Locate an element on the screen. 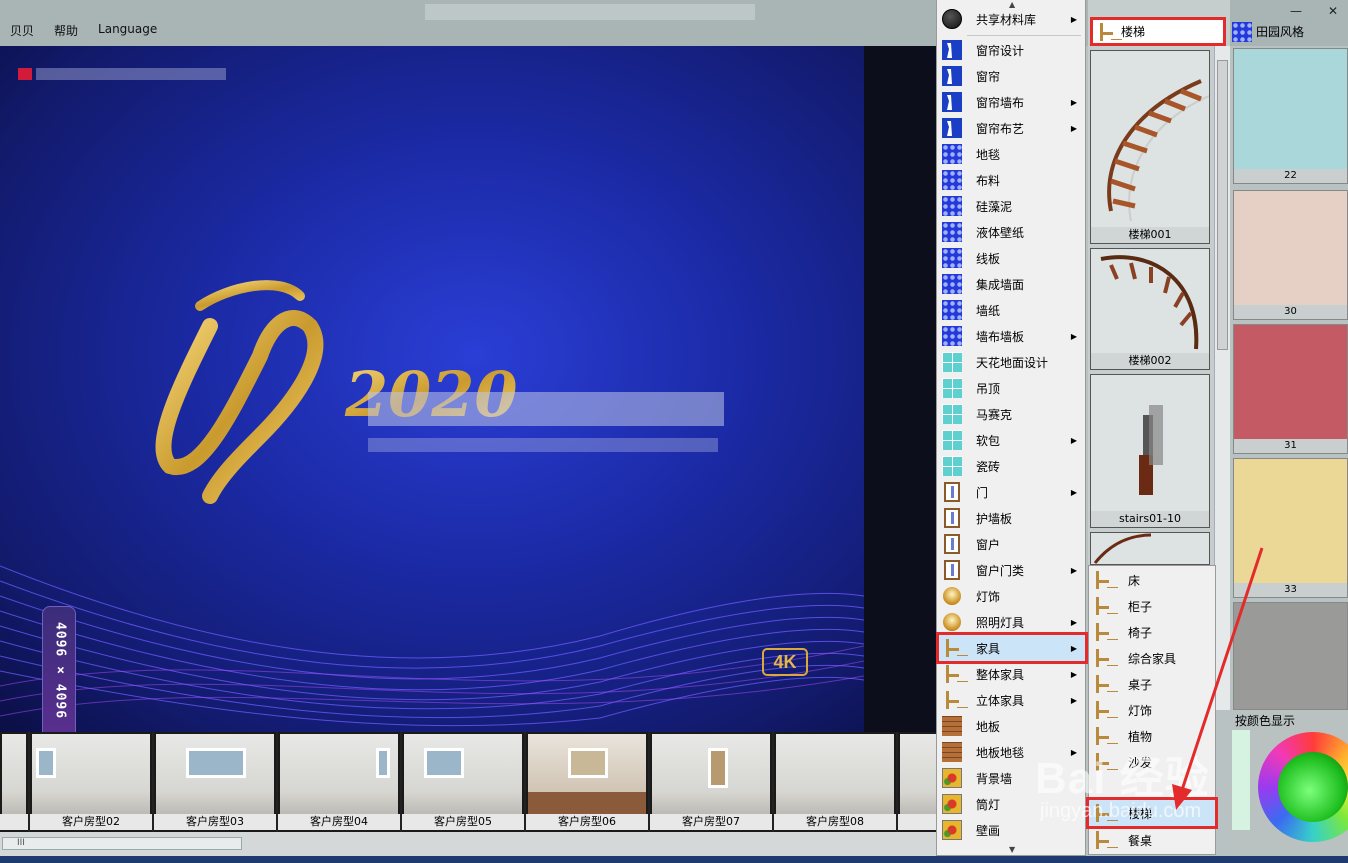 The image size is (1348, 863). room-thumbnail: 客户 is located at coordinates (917, 782).